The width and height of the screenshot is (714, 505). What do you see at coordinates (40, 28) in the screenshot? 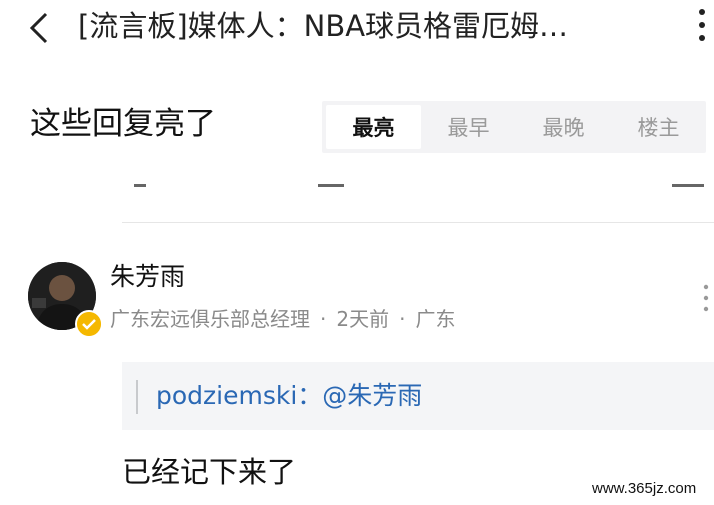
I see `back-arrow-icon` at bounding box center [40, 28].